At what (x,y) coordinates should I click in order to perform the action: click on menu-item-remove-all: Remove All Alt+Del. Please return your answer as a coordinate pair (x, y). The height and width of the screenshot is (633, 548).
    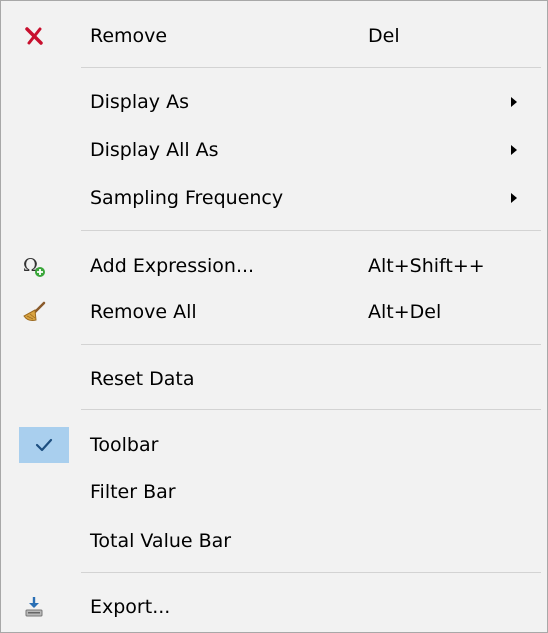
    Looking at the image, I should click on (274, 312).